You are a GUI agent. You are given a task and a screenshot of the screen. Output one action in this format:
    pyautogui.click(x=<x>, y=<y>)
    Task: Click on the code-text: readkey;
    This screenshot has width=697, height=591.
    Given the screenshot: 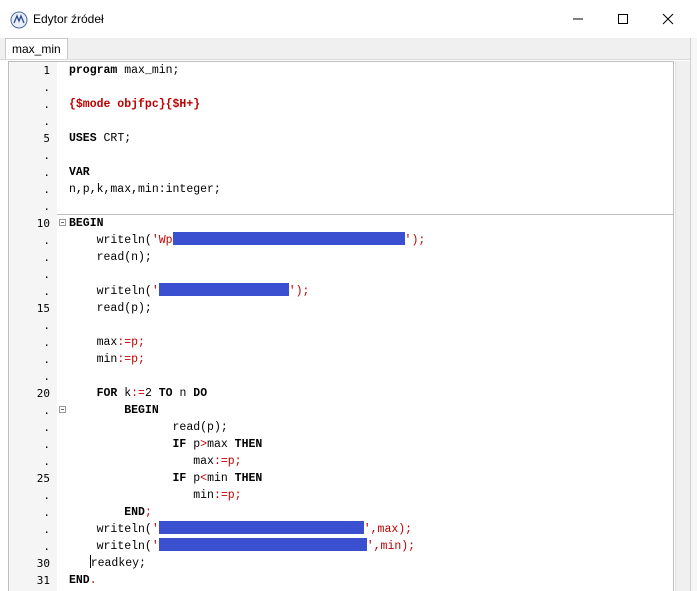 What is the action you would take?
    pyautogui.click(x=117, y=562)
    